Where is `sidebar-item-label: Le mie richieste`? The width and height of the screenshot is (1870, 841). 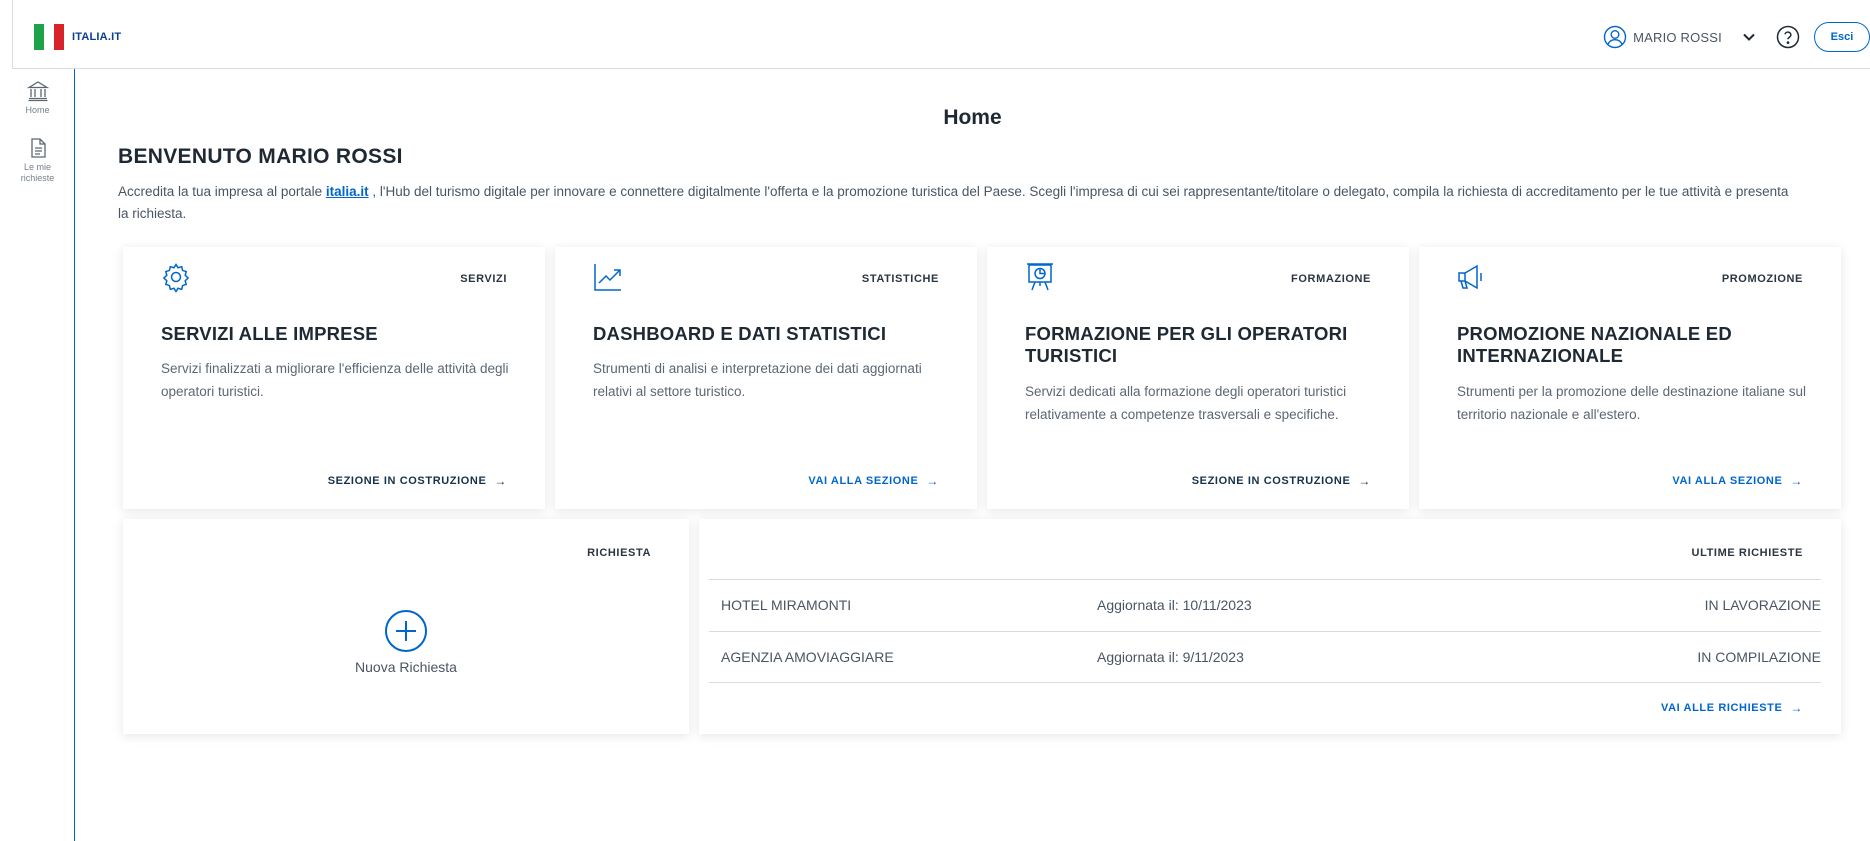
sidebar-item-label: Le mie richieste is located at coordinates (37, 172).